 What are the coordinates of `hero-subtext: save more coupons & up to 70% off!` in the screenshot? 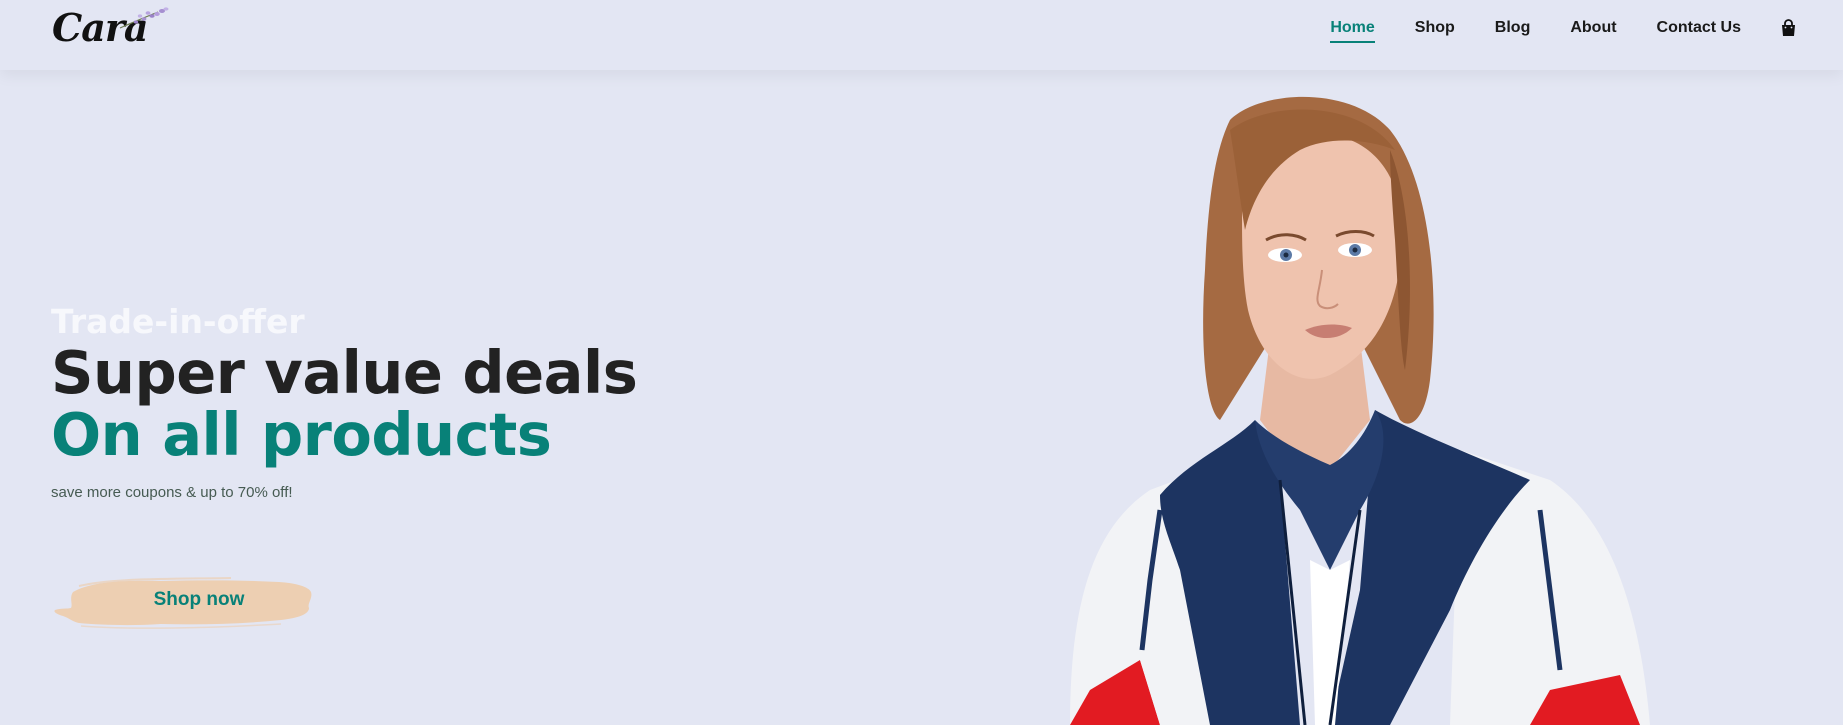 It's located at (172, 492).